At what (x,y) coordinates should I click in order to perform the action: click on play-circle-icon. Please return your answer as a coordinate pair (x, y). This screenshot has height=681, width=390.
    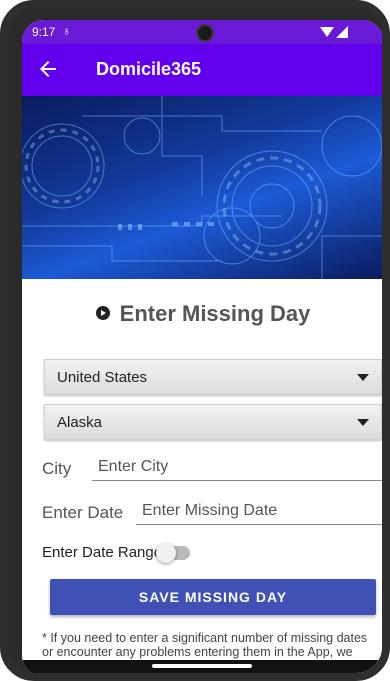
    Looking at the image, I should click on (102, 313).